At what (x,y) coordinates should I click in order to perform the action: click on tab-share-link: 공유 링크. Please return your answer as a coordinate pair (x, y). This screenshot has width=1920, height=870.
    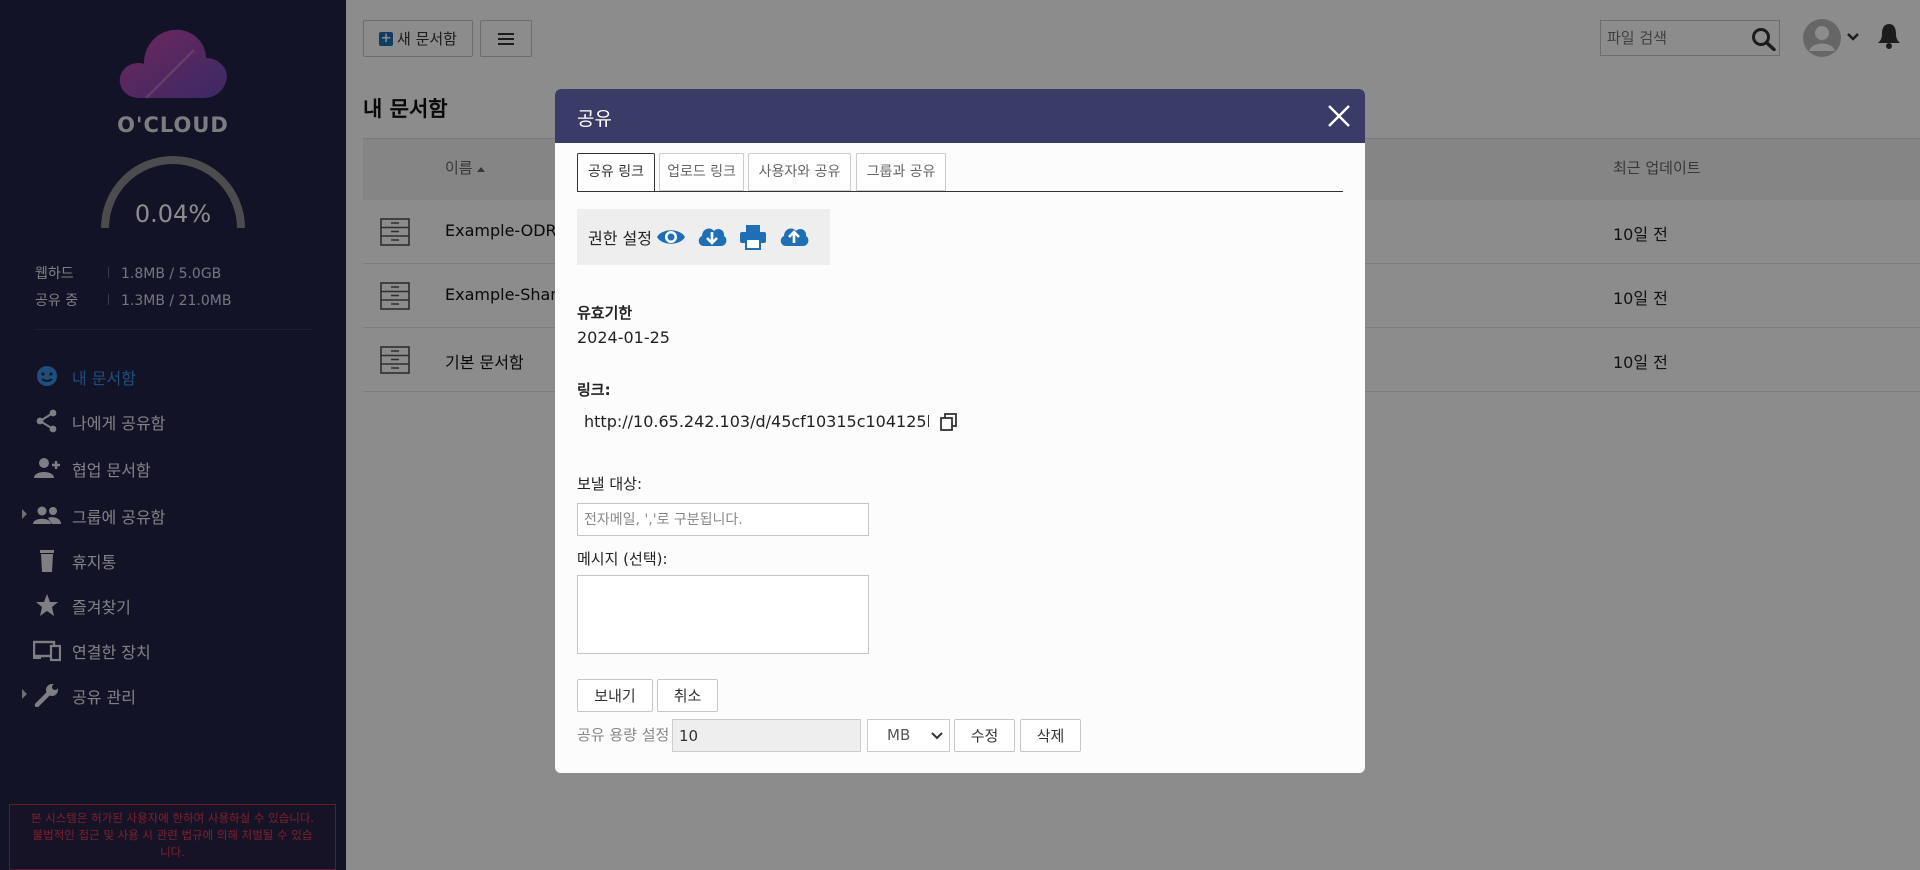
    Looking at the image, I should click on (616, 172).